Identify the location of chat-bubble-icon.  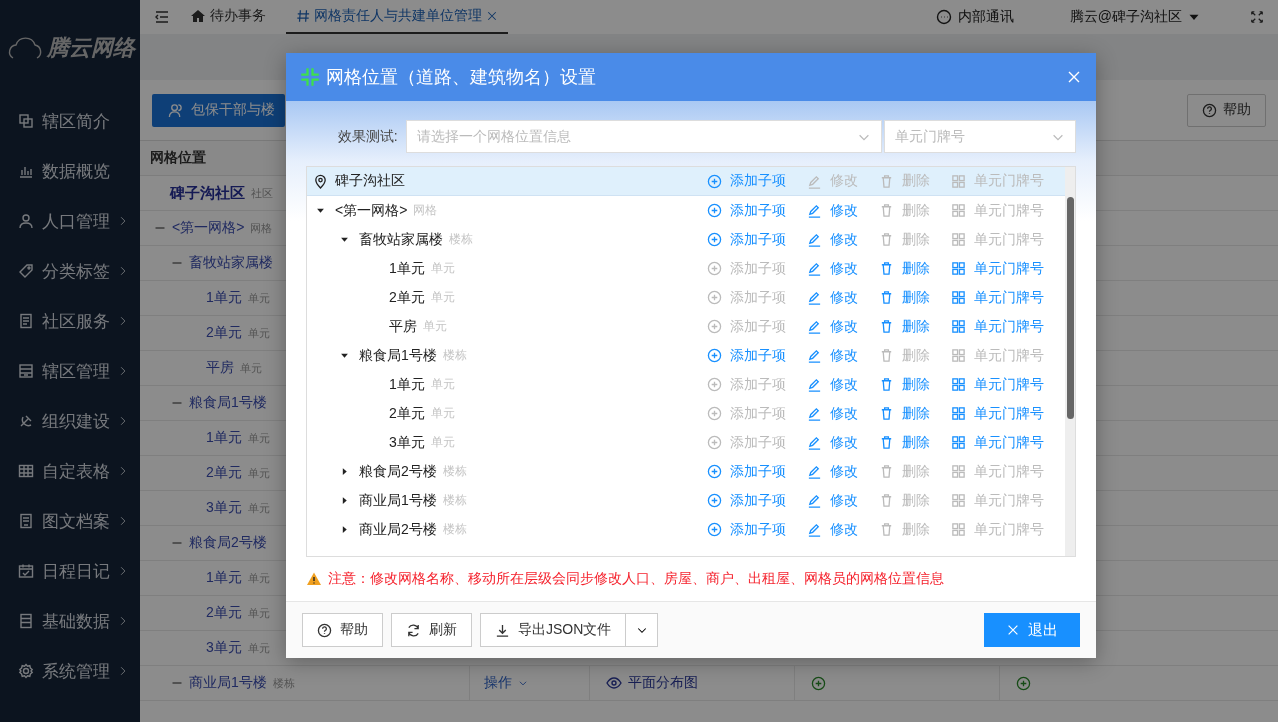
(943, 17).